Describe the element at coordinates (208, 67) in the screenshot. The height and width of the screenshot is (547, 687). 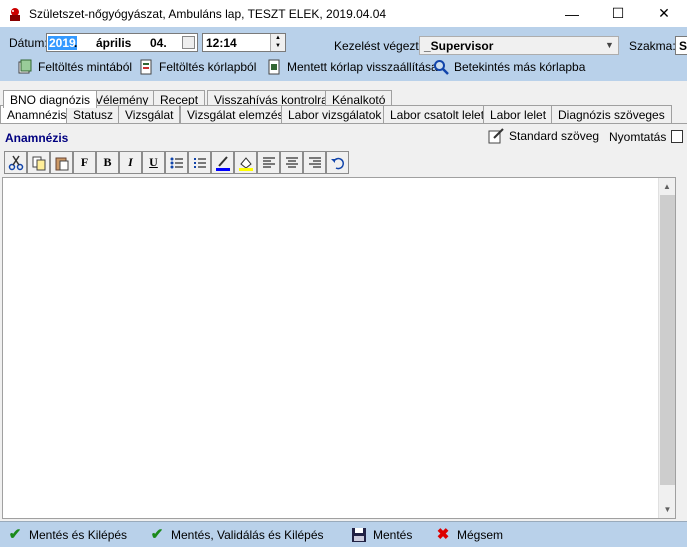
I see `fill-from-record-label: Feltöltés kórlapból` at that location.